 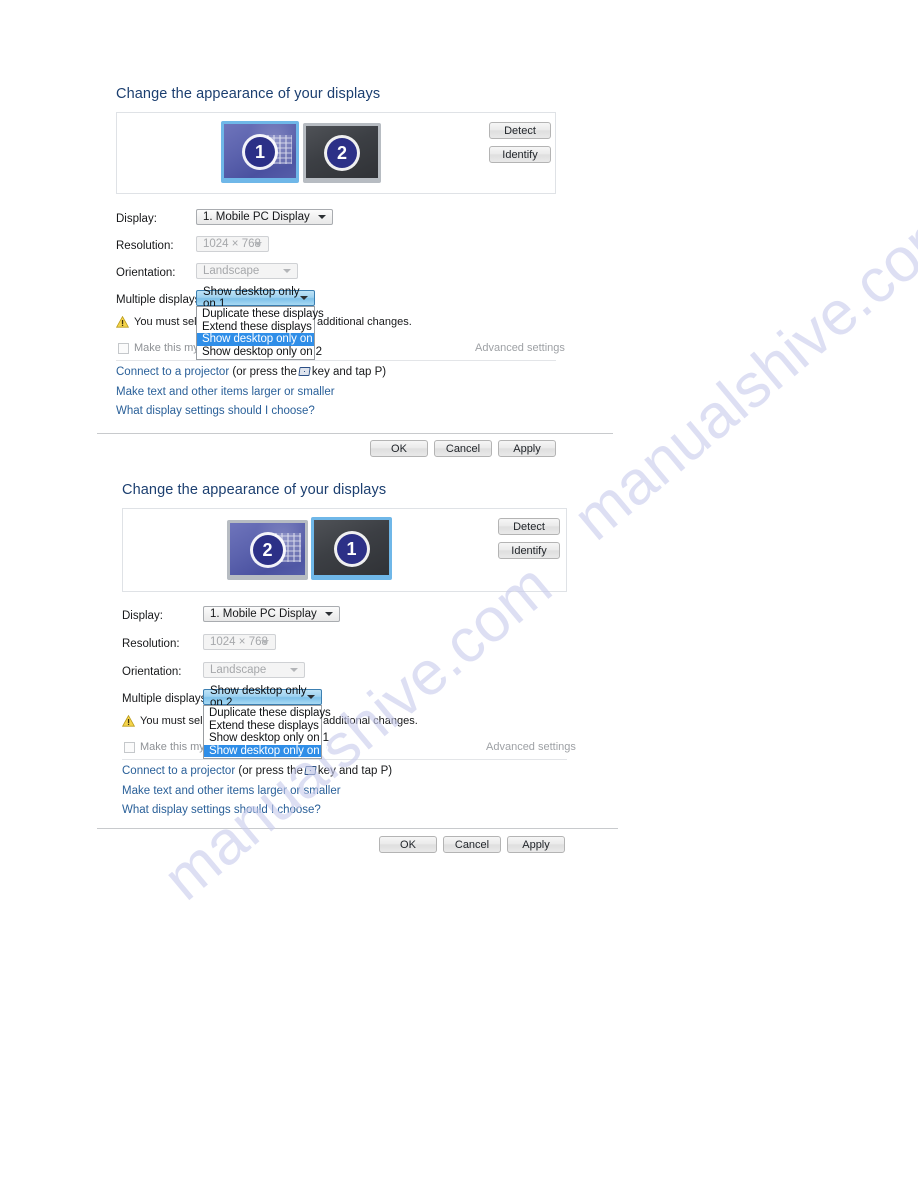 What do you see at coordinates (309, 548) in the screenshot?
I see `monitor-arrangement: 2 1` at bounding box center [309, 548].